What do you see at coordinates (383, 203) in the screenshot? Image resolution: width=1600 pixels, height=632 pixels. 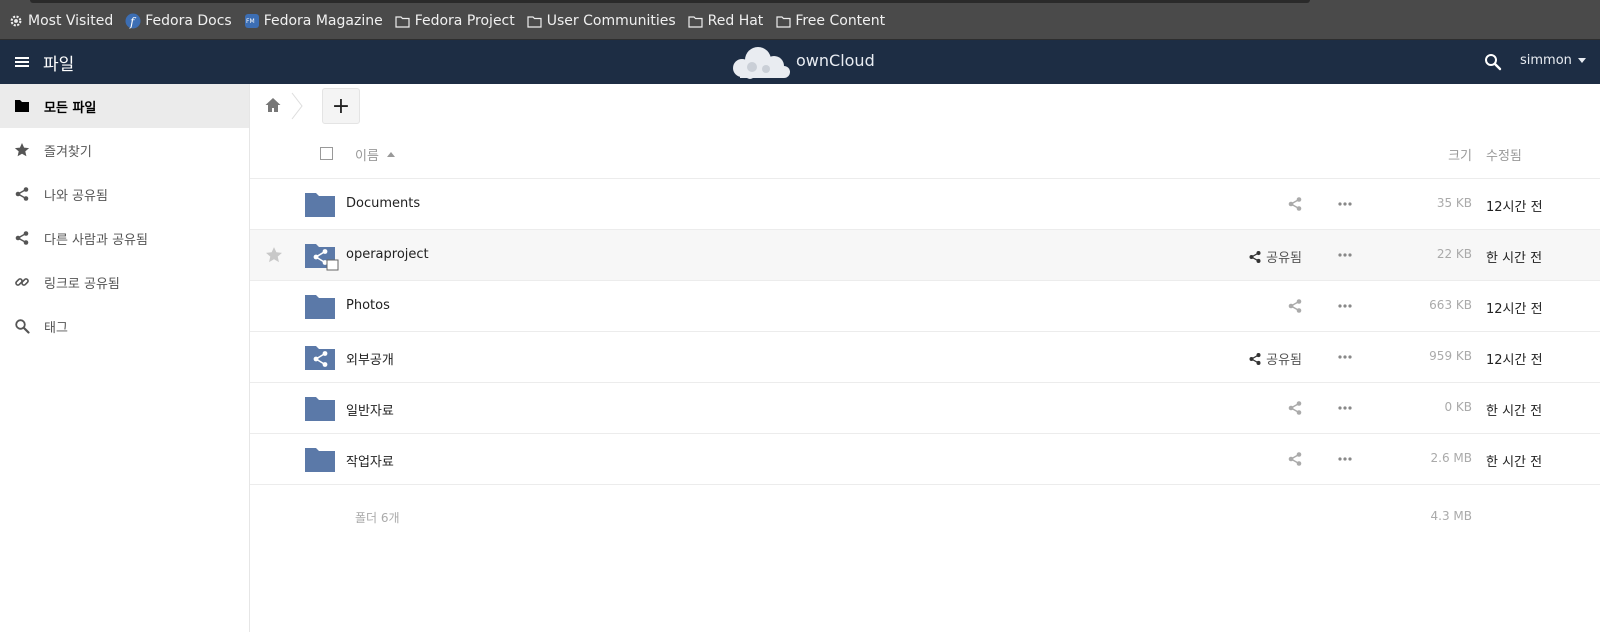 I see `file-name: Documents` at bounding box center [383, 203].